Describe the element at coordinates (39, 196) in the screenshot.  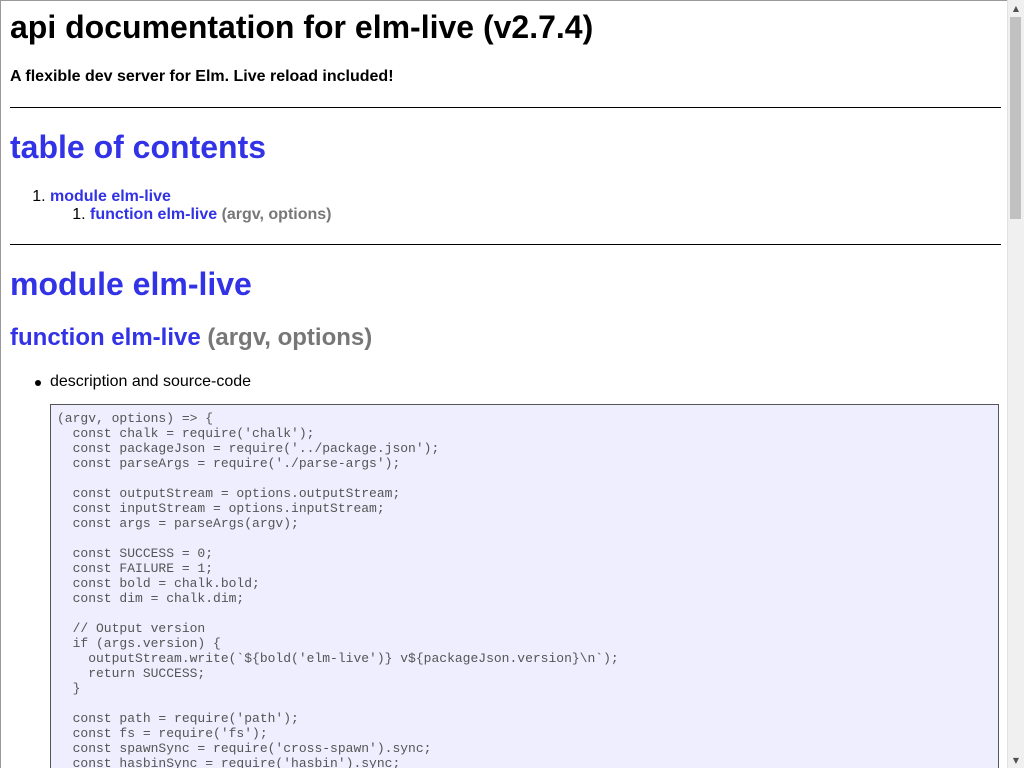
I see `toc-item-number-text: 1.` at that location.